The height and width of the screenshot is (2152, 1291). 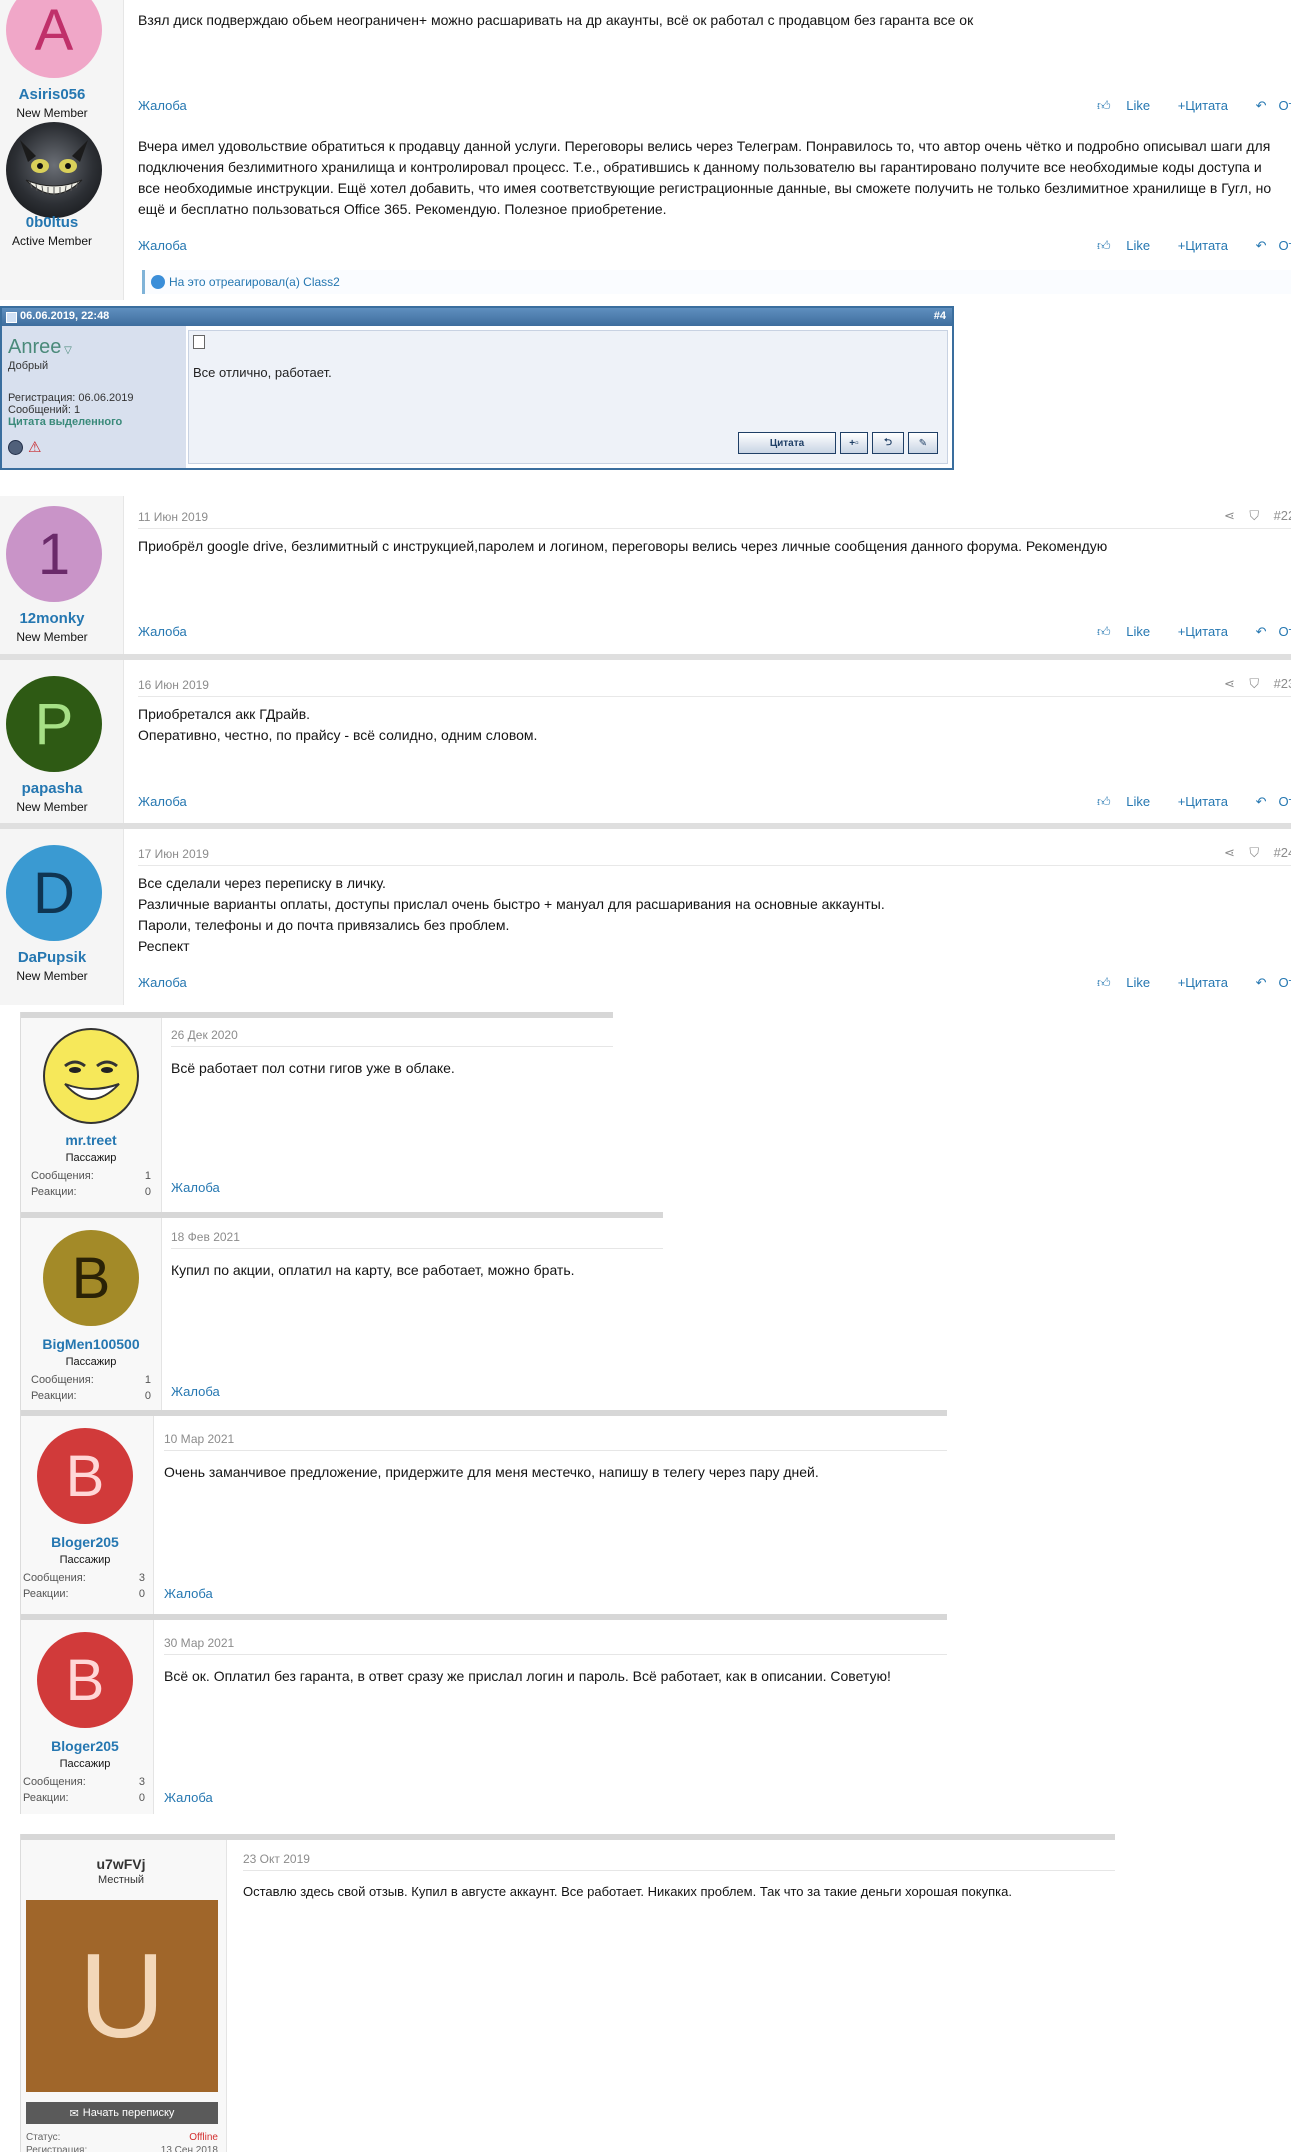 What do you see at coordinates (128, 2113) in the screenshot?
I see `start-conversation-label: Начать переписку` at bounding box center [128, 2113].